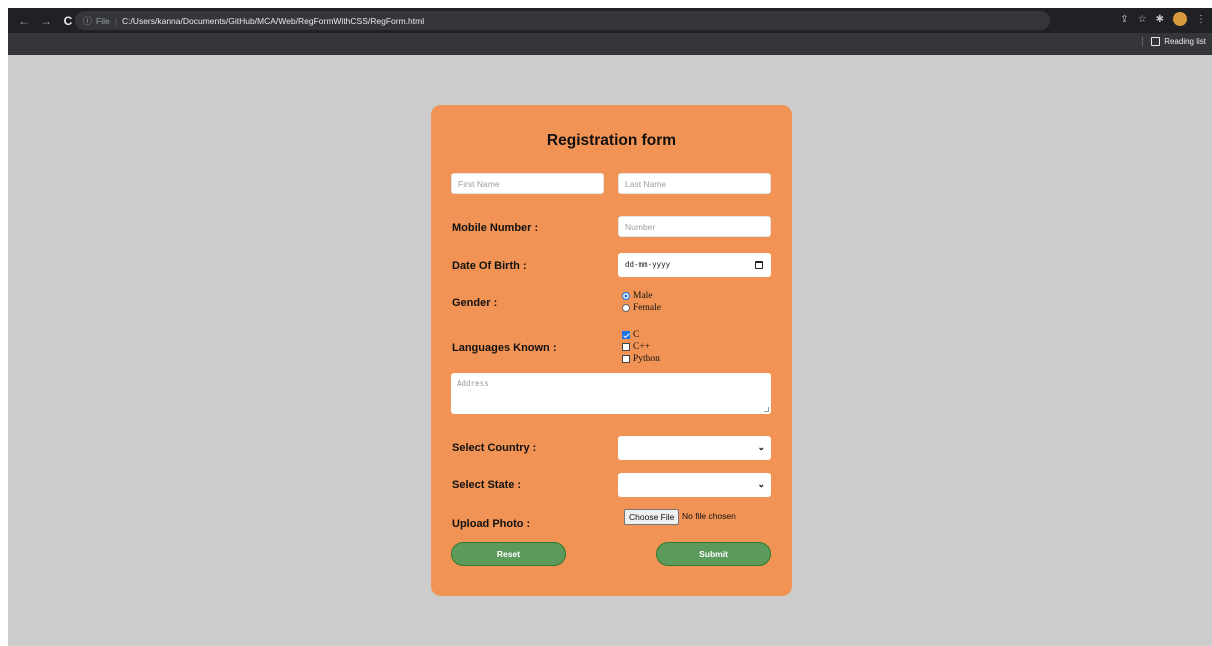 The height and width of the screenshot is (646, 1212). Describe the element at coordinates (1142, 19) in the screenshot. I see `star-icon: ☆` at that location.